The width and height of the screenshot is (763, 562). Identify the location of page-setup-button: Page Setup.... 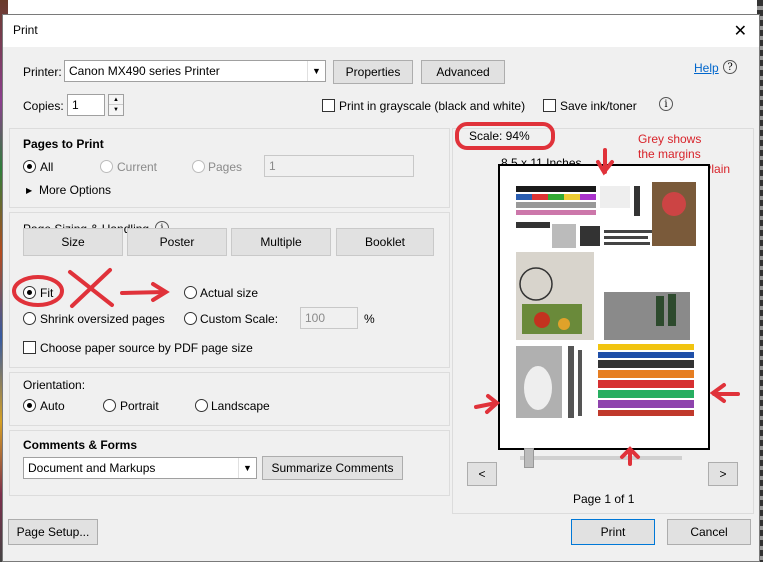
(53, 532).